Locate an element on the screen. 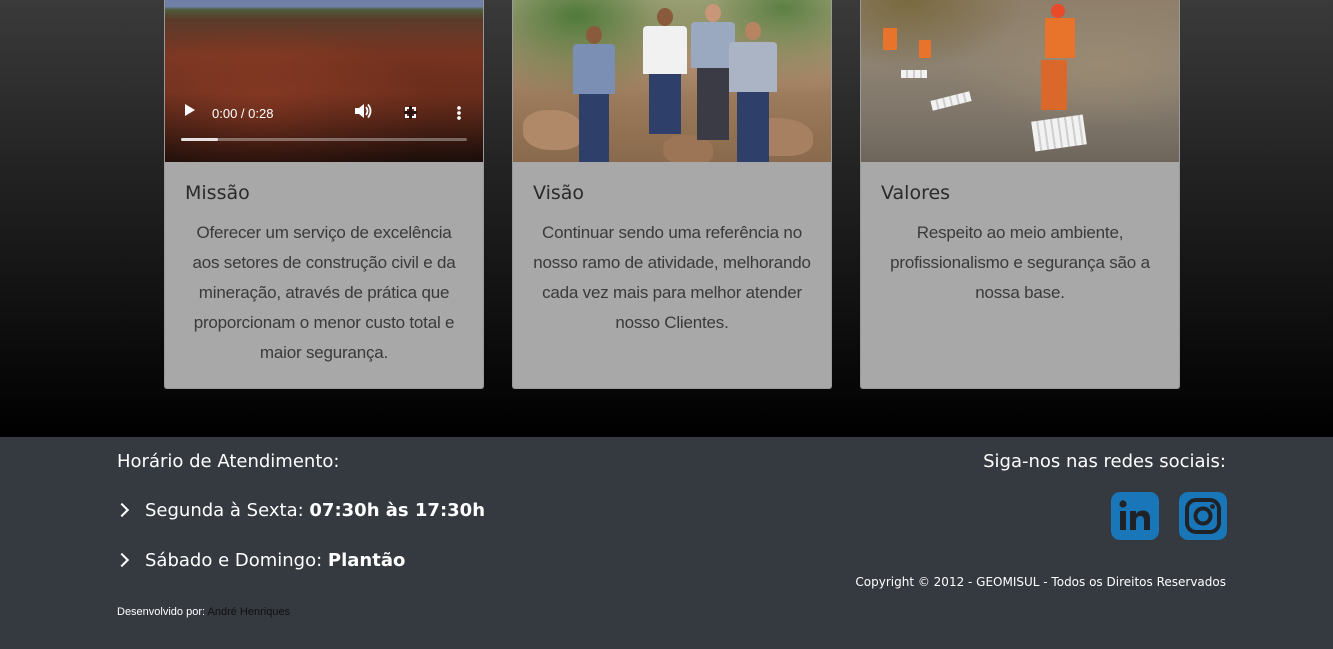 Image resolution: width=1333 pixels, height=649 pixels. vision-photo is located at coordinates (672, 81).